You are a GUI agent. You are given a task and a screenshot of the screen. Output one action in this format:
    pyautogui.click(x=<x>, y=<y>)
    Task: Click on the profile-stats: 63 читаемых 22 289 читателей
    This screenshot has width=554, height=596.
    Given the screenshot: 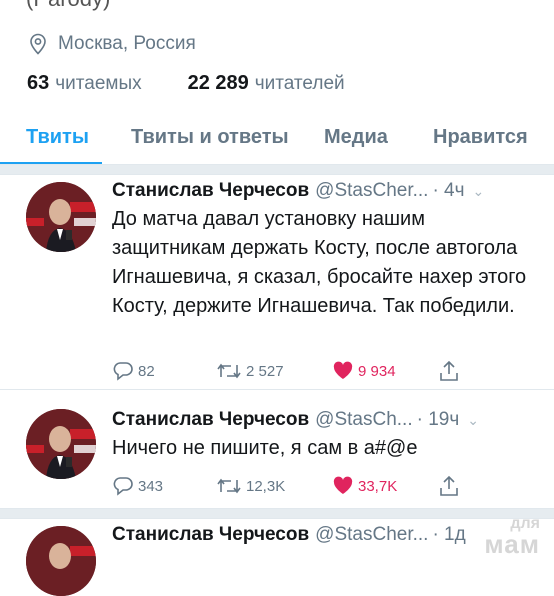 What is the action you would take?
    pyautogui.click(x=186, y=83)
    